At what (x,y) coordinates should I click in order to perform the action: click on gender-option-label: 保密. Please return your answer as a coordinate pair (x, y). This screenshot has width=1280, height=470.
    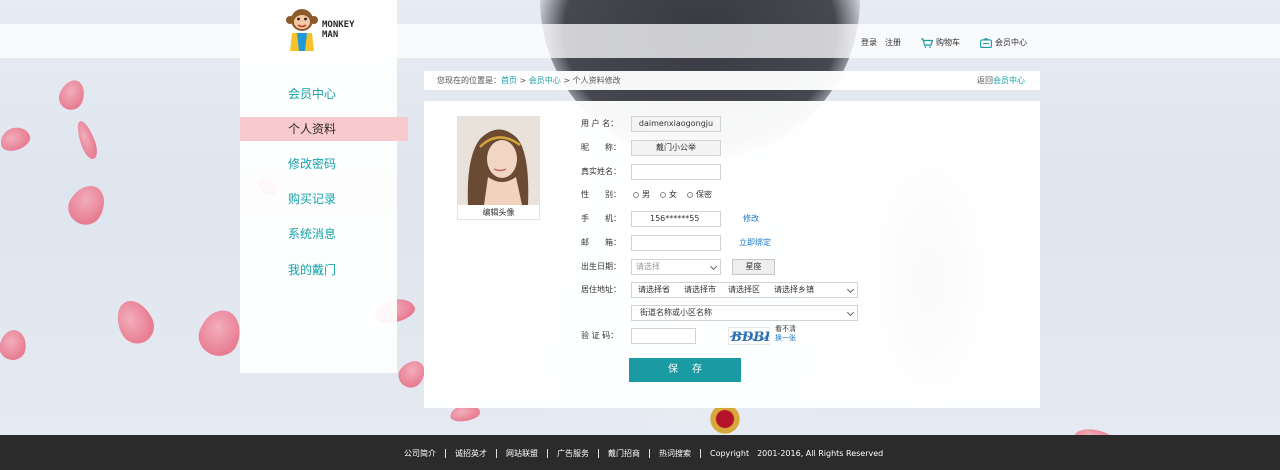
    Looking at the image, I should click on (704, 194).